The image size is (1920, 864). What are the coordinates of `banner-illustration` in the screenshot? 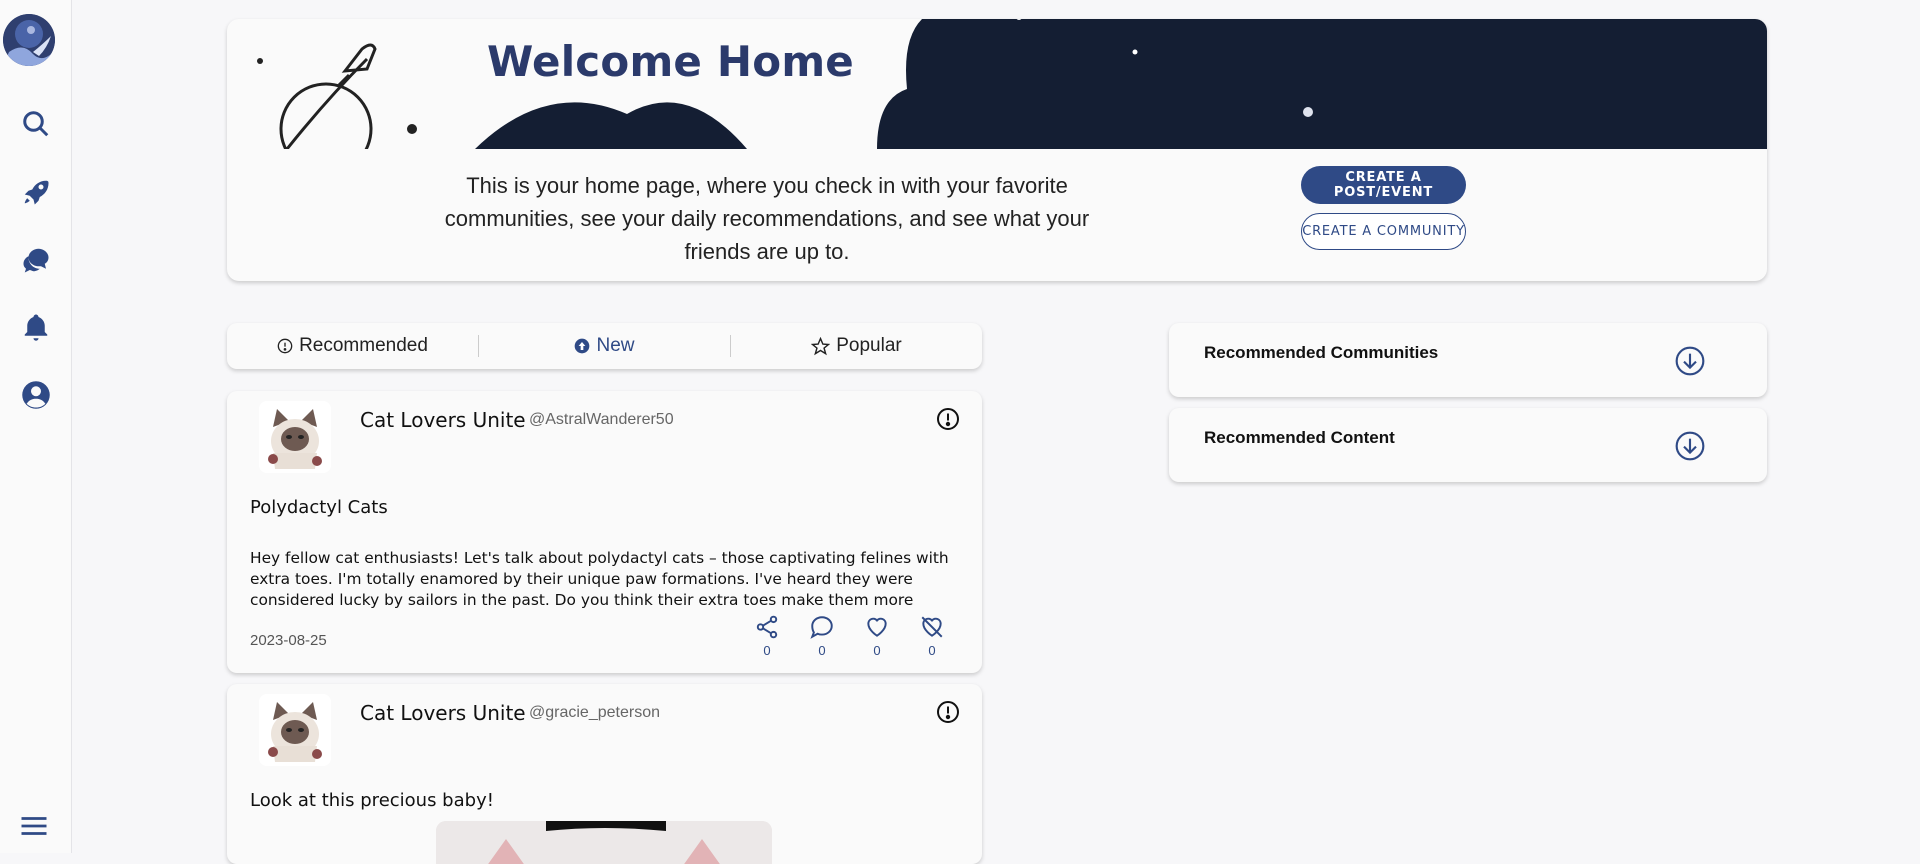 It's located at (1012, 84).